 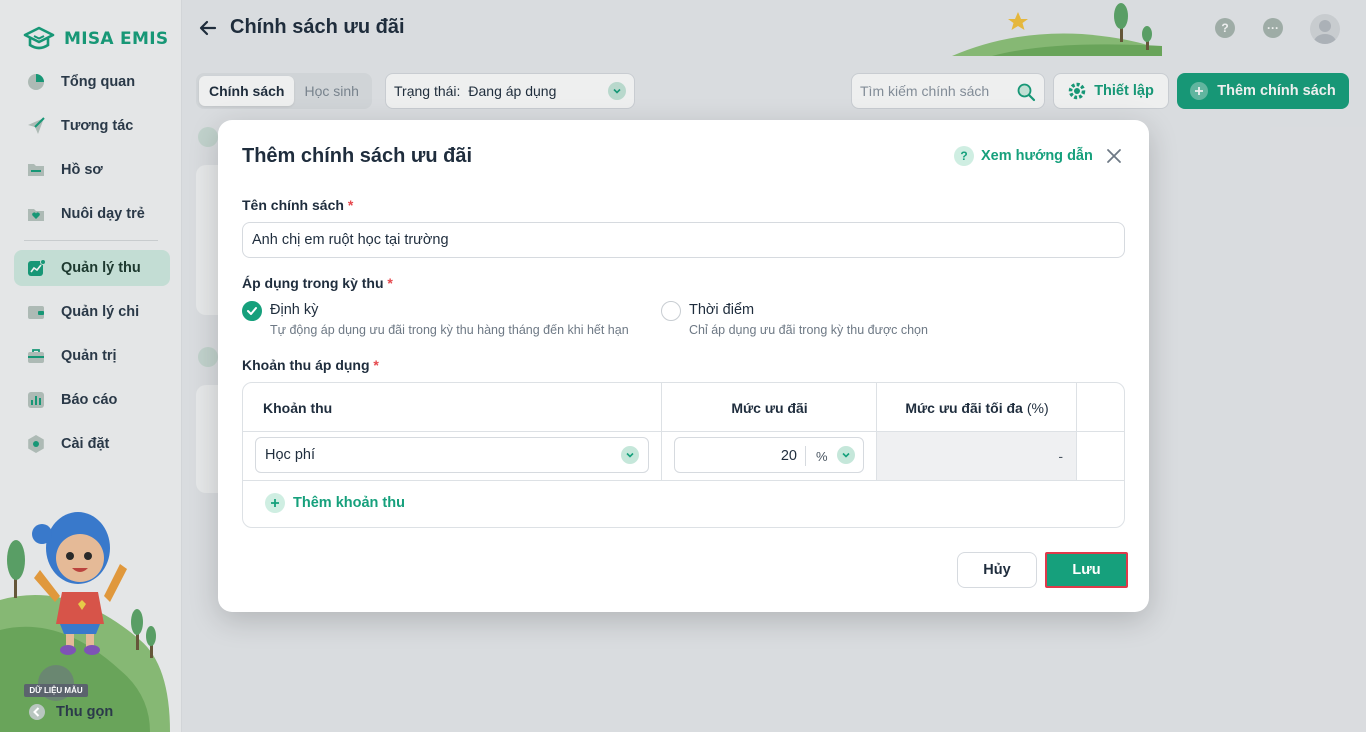 What do you see at coordinates (769, 455) in the screenshot?
I see `discount-rate-input: 20 %` at bounding box center [769, 455].